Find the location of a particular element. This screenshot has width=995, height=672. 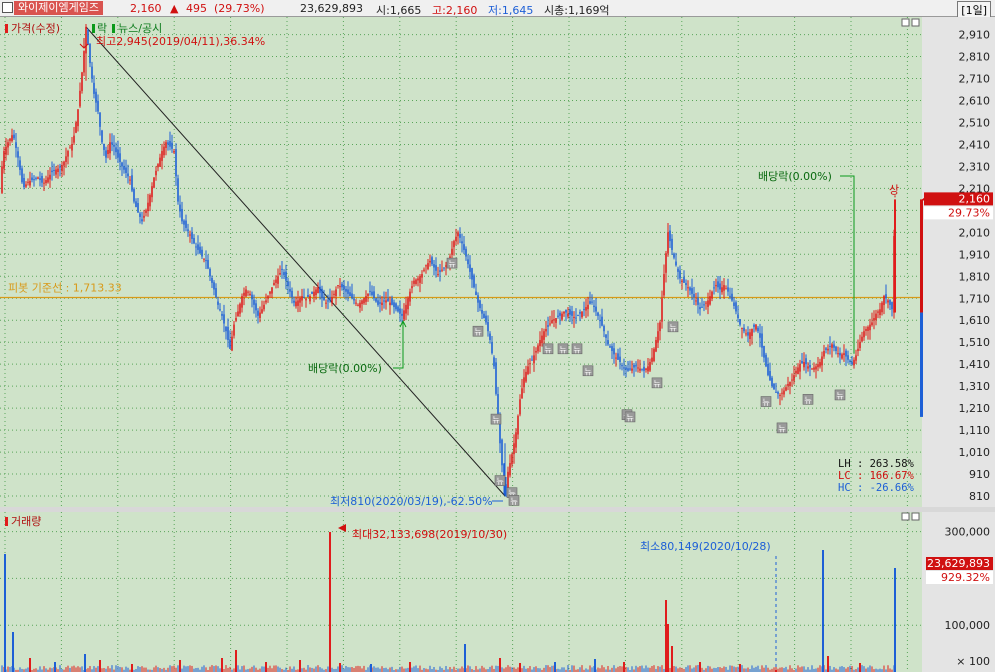

volume-minimize-icon is located at coordinates (905, 516).